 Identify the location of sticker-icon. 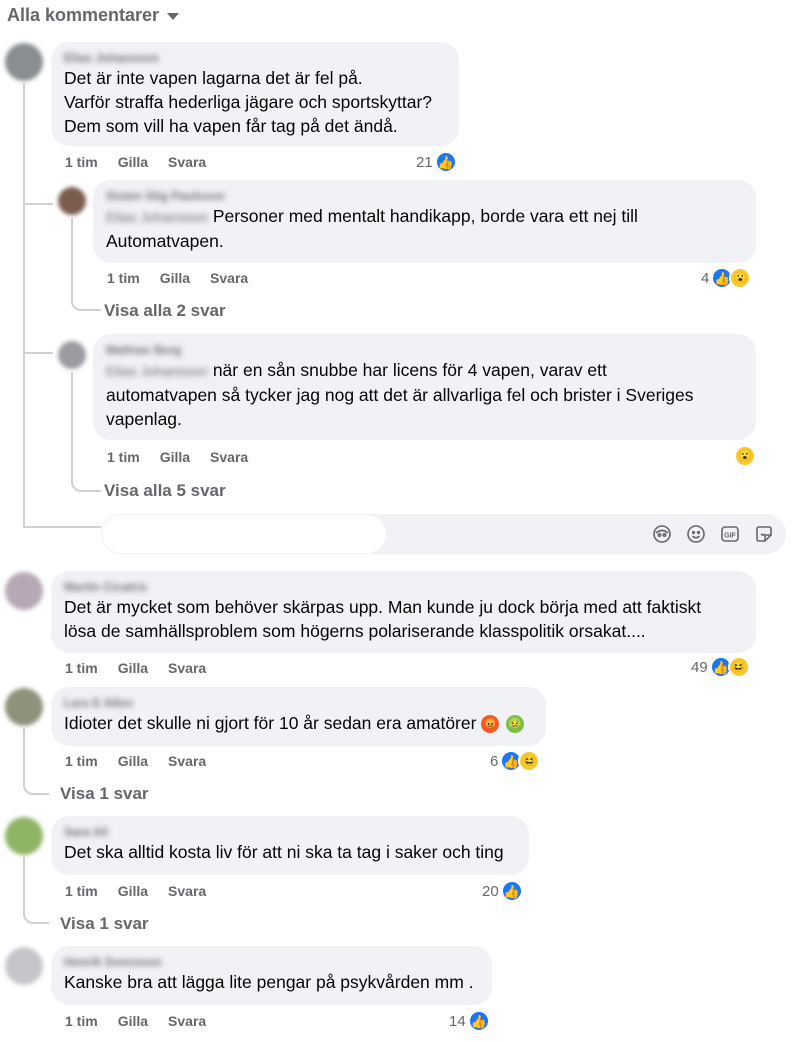
(764, 534).